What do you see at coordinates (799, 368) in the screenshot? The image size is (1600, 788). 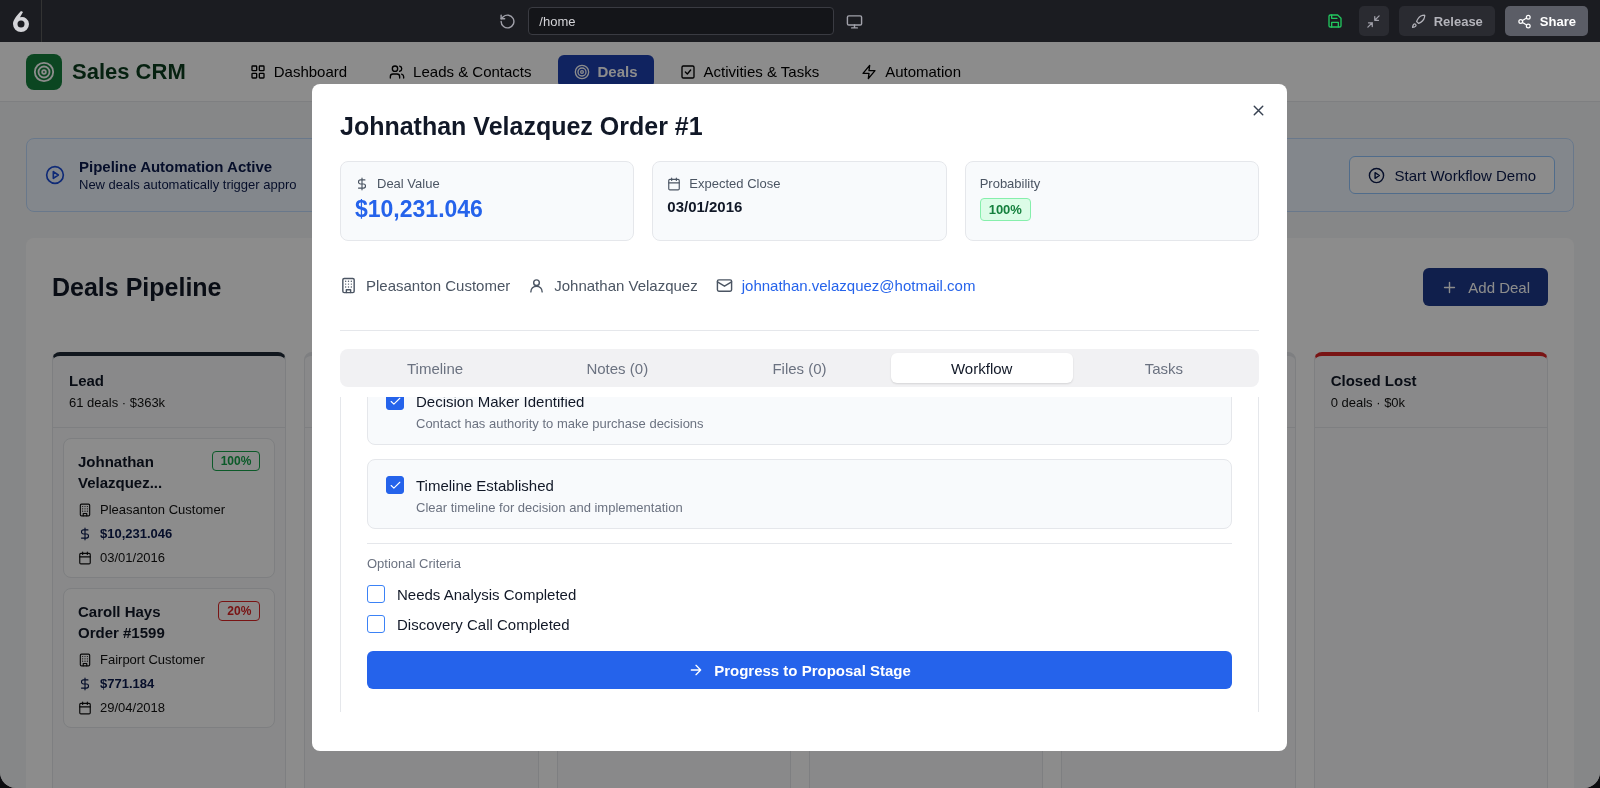 I see `tab: Files (0)` at bounding box center [799, 368].